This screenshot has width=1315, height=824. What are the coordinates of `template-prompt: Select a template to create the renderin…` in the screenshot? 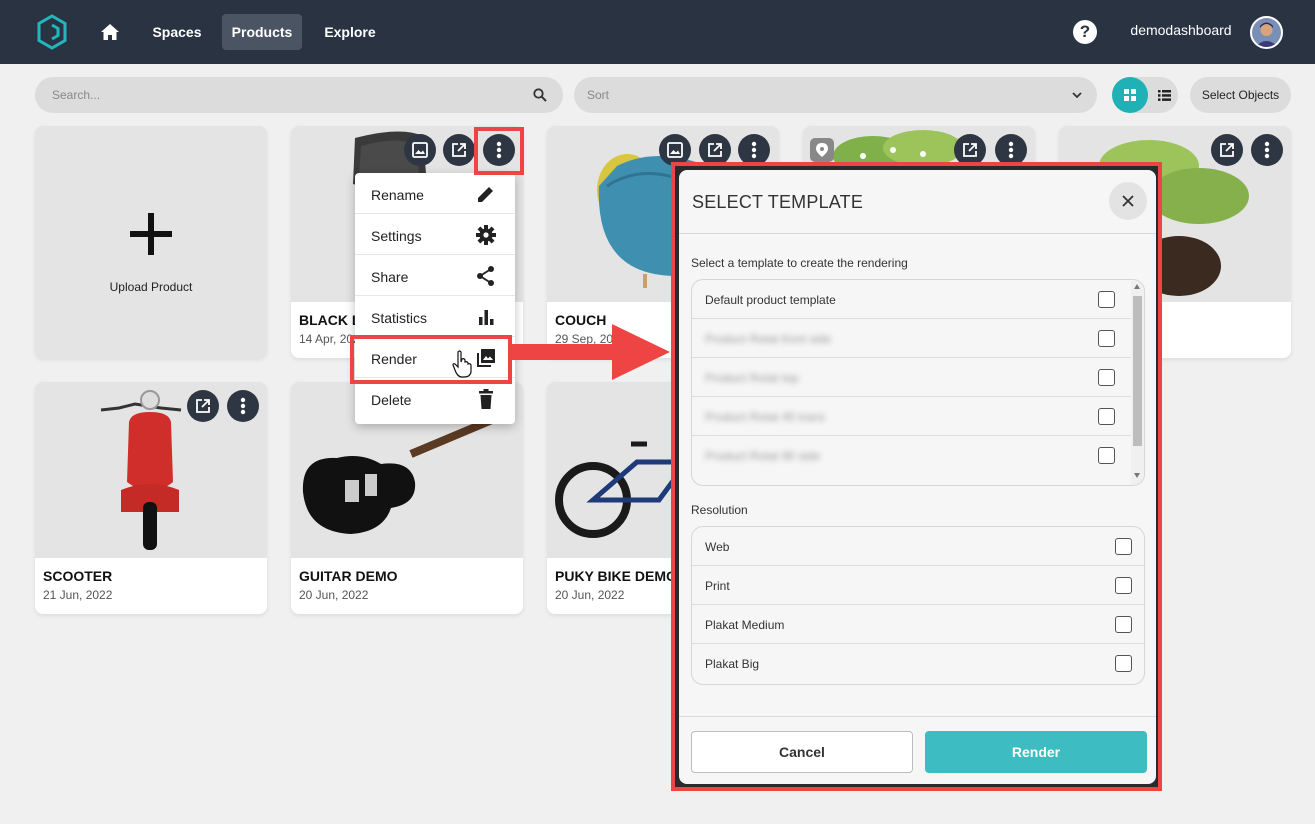 It's located at (799, 263).